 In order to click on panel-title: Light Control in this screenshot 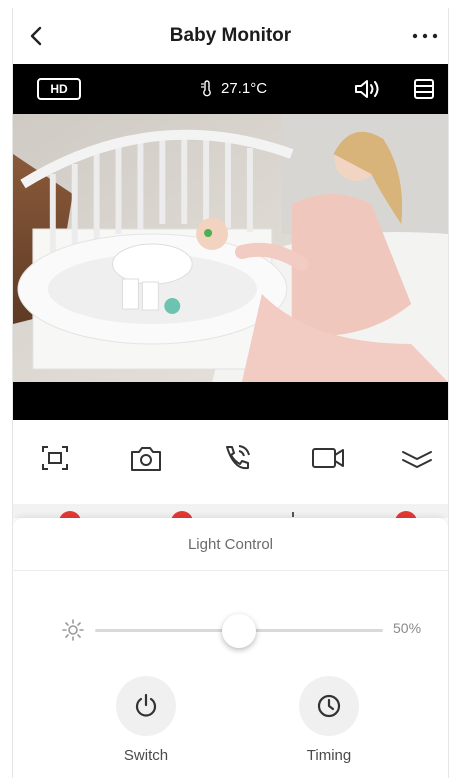, I will do `click(230, 544)`.